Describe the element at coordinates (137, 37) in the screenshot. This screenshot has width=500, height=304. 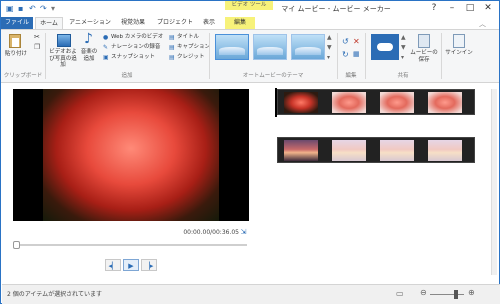
I see `webcam-video-button: Web カメラのビデオ` at that location.